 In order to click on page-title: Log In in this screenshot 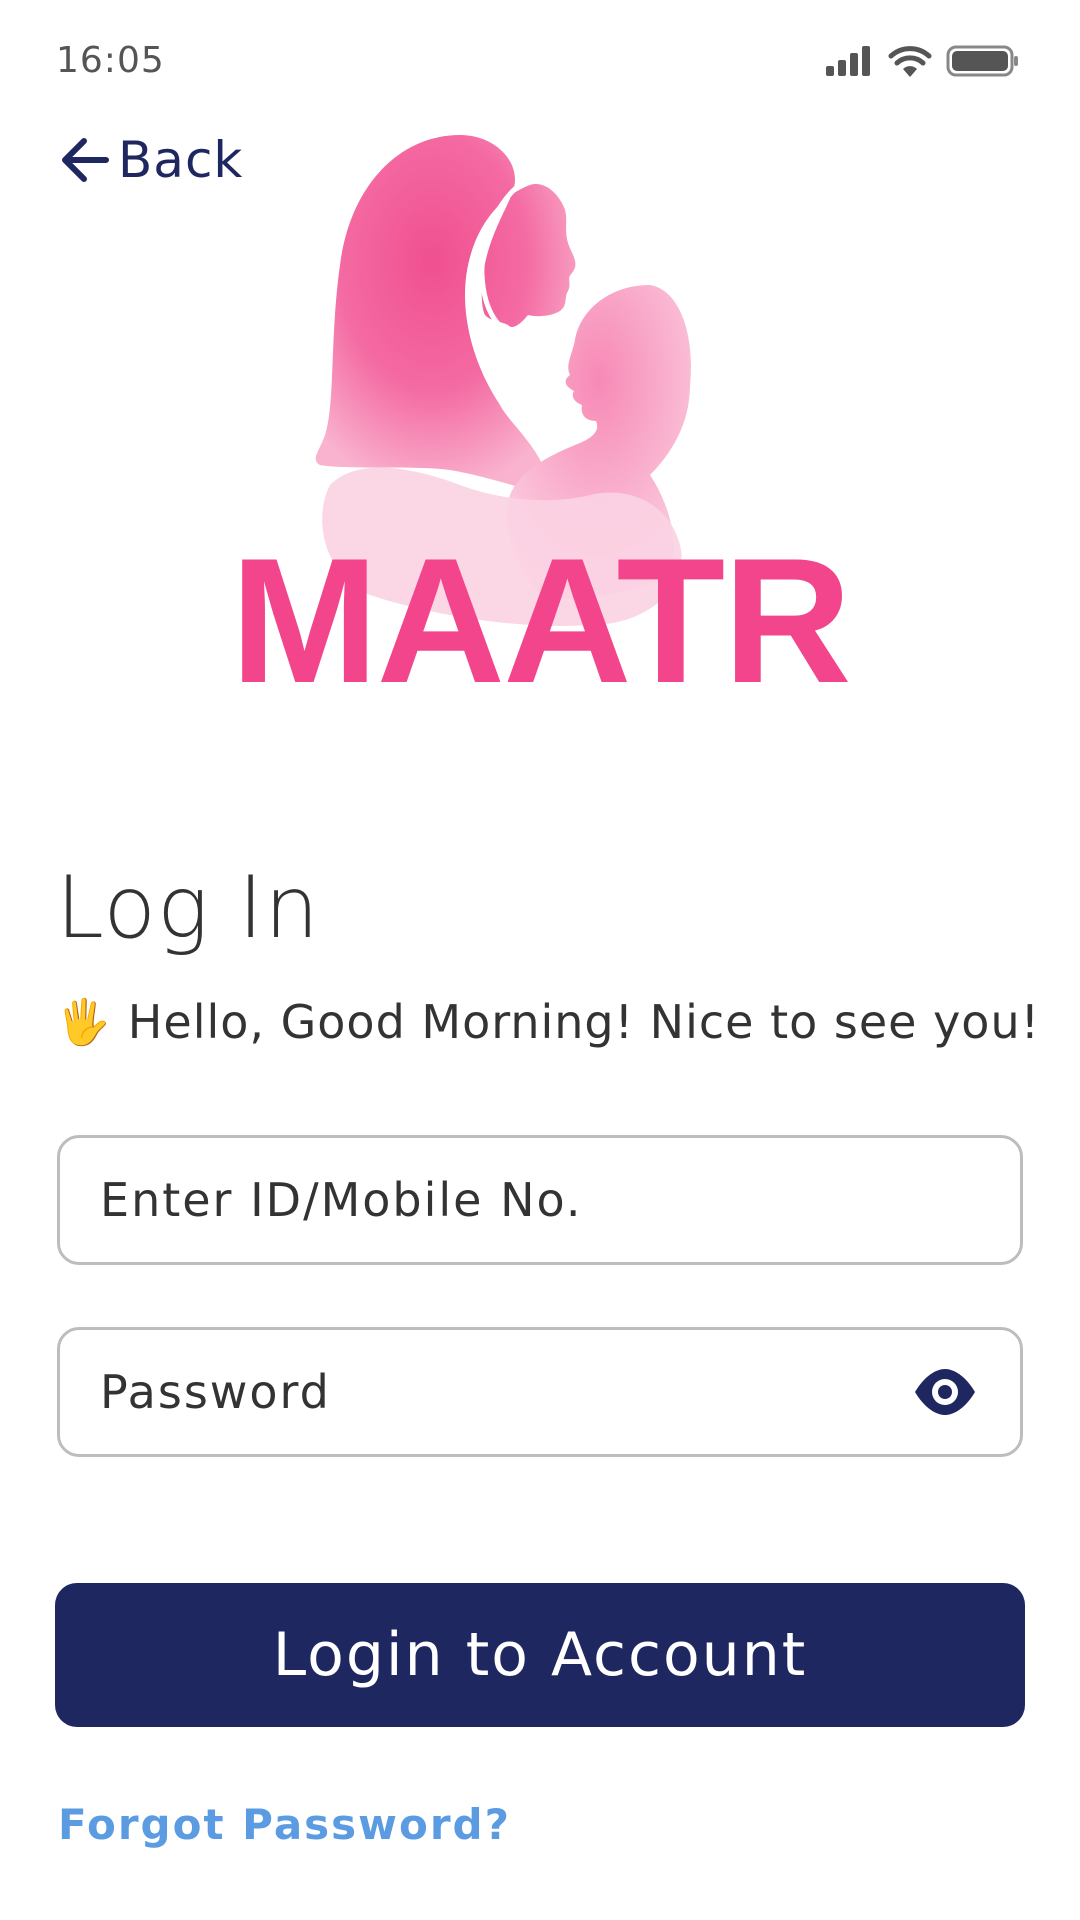, I will do `click(188, 908)`.